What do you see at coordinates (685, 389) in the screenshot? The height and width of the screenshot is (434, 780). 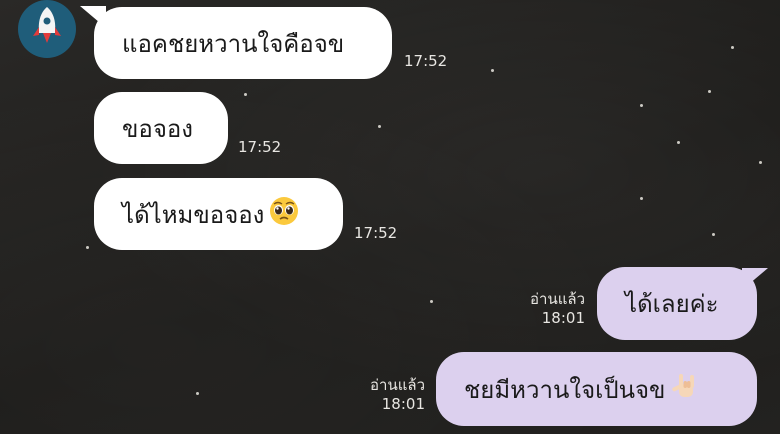 I see `love-you-gesture-icon` at bounding box center [685, 389].